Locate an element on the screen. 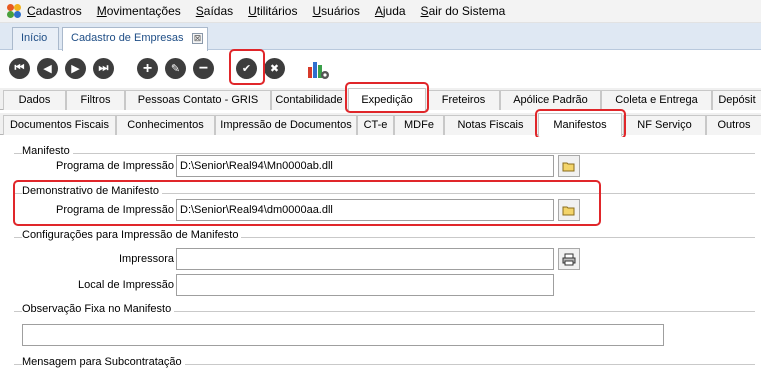 This screenshot has height=376, width=761. observacao-group-title: Observação Fixa no Manifesto is located at coordinates (98, 309).